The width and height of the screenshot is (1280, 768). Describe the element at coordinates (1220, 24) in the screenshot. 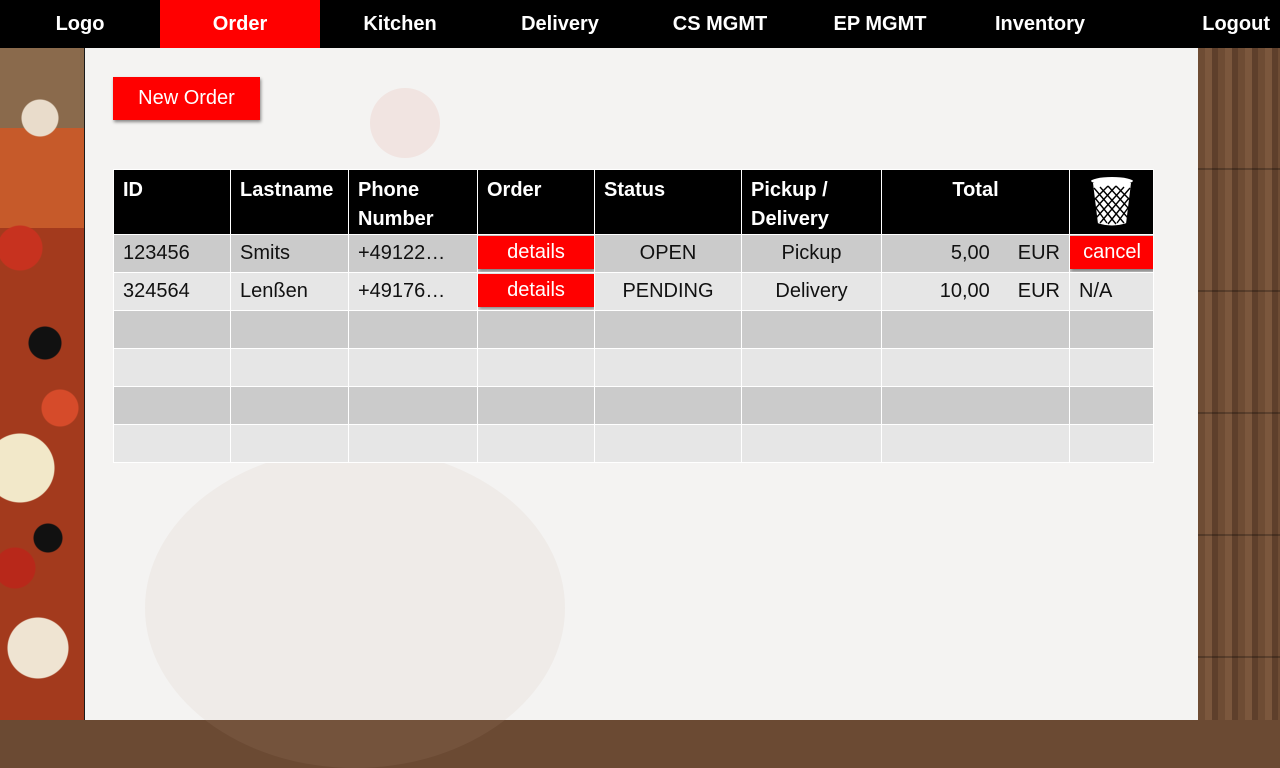

I see `nav-logout: Logout` at that location.